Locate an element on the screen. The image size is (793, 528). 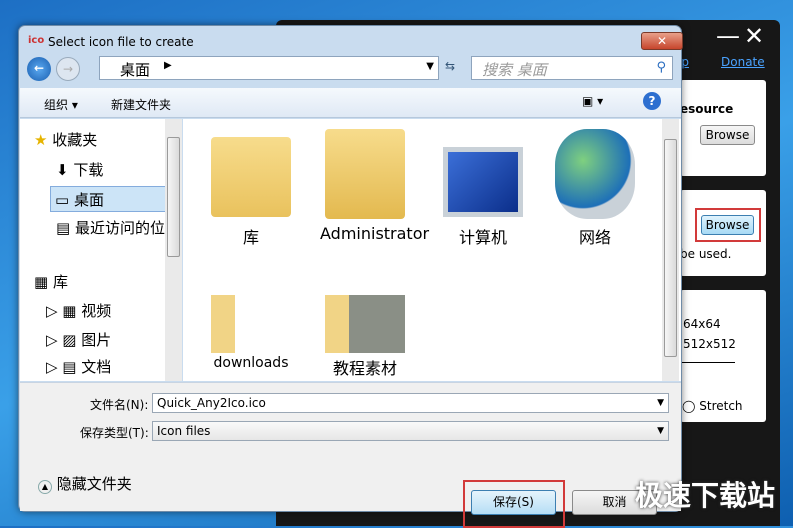
nav-label: 文档 is located at coordinates (96, 367).